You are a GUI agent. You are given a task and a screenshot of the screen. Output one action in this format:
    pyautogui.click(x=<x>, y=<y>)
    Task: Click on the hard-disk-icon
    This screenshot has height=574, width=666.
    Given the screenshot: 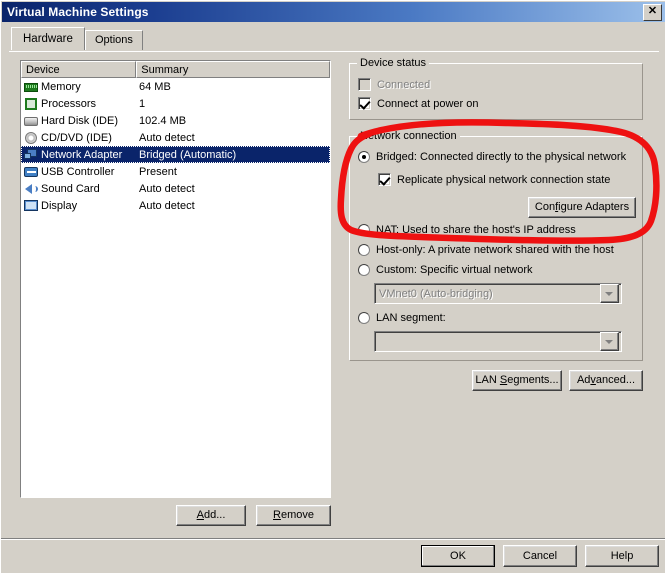 What is the action you would take?
    pyautogui.click(x=31, y=121)
    